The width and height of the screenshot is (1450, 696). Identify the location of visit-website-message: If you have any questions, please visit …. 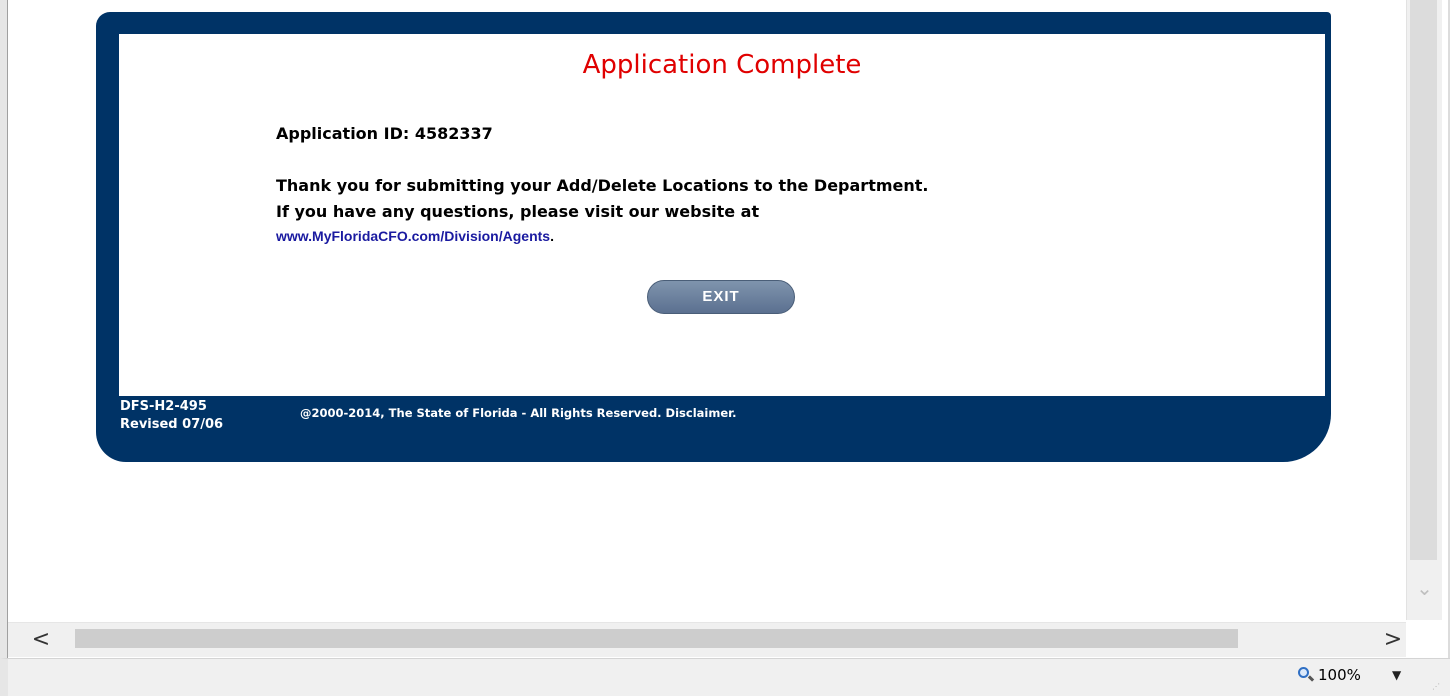
(518, 211).